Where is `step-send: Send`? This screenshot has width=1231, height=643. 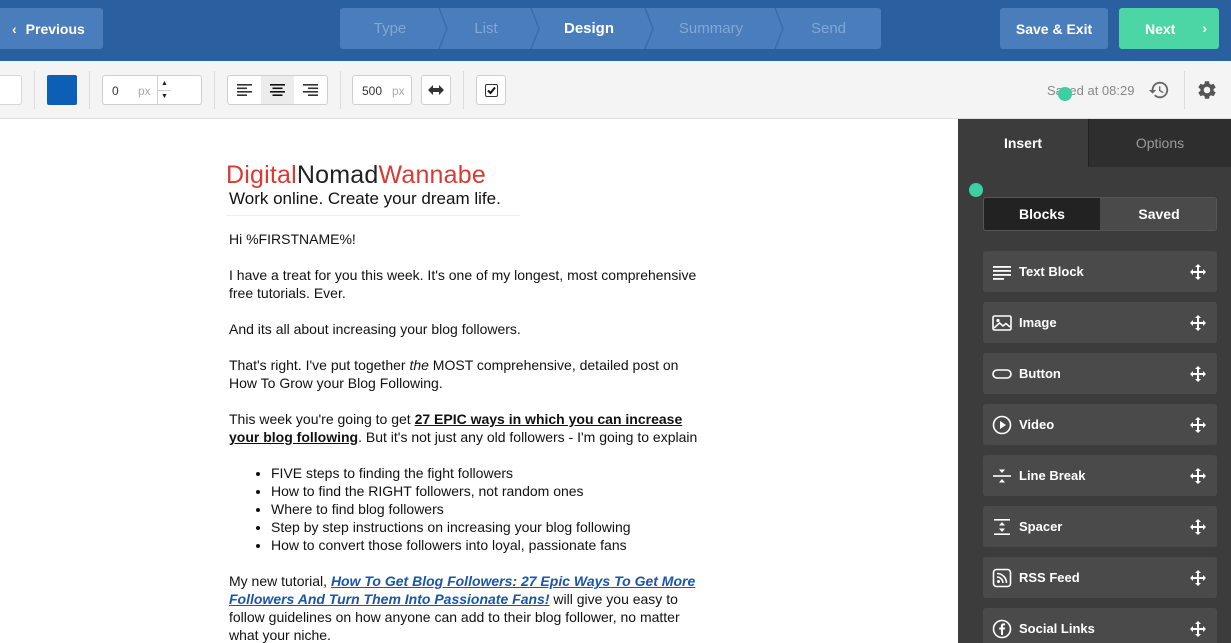 step-send: Send is located at coordinates (828, 28).